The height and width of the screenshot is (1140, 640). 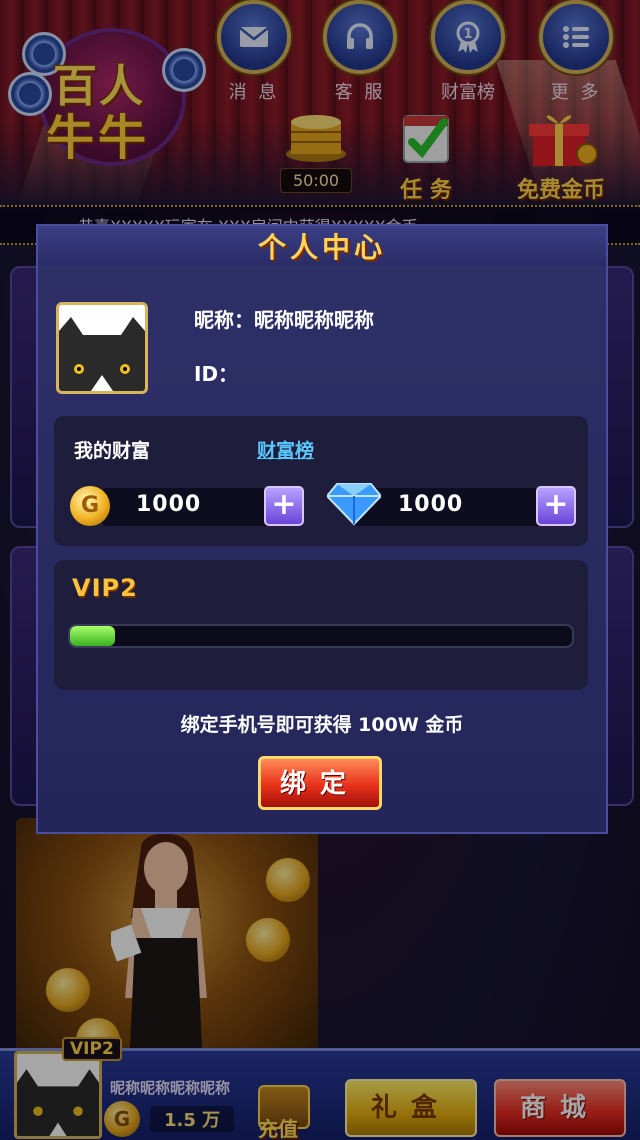 What do you see at coordinates (284, 320) in the screenshot?
I see `nickname-text: 昵称：昵称昵称昵称` at bounding box center [284, 320].